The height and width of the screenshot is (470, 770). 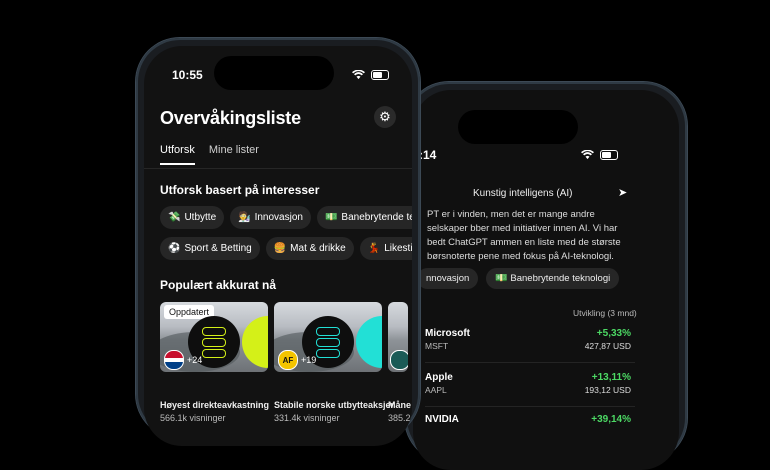 I want to click on member-count: +19, so click(x=309, y=360).